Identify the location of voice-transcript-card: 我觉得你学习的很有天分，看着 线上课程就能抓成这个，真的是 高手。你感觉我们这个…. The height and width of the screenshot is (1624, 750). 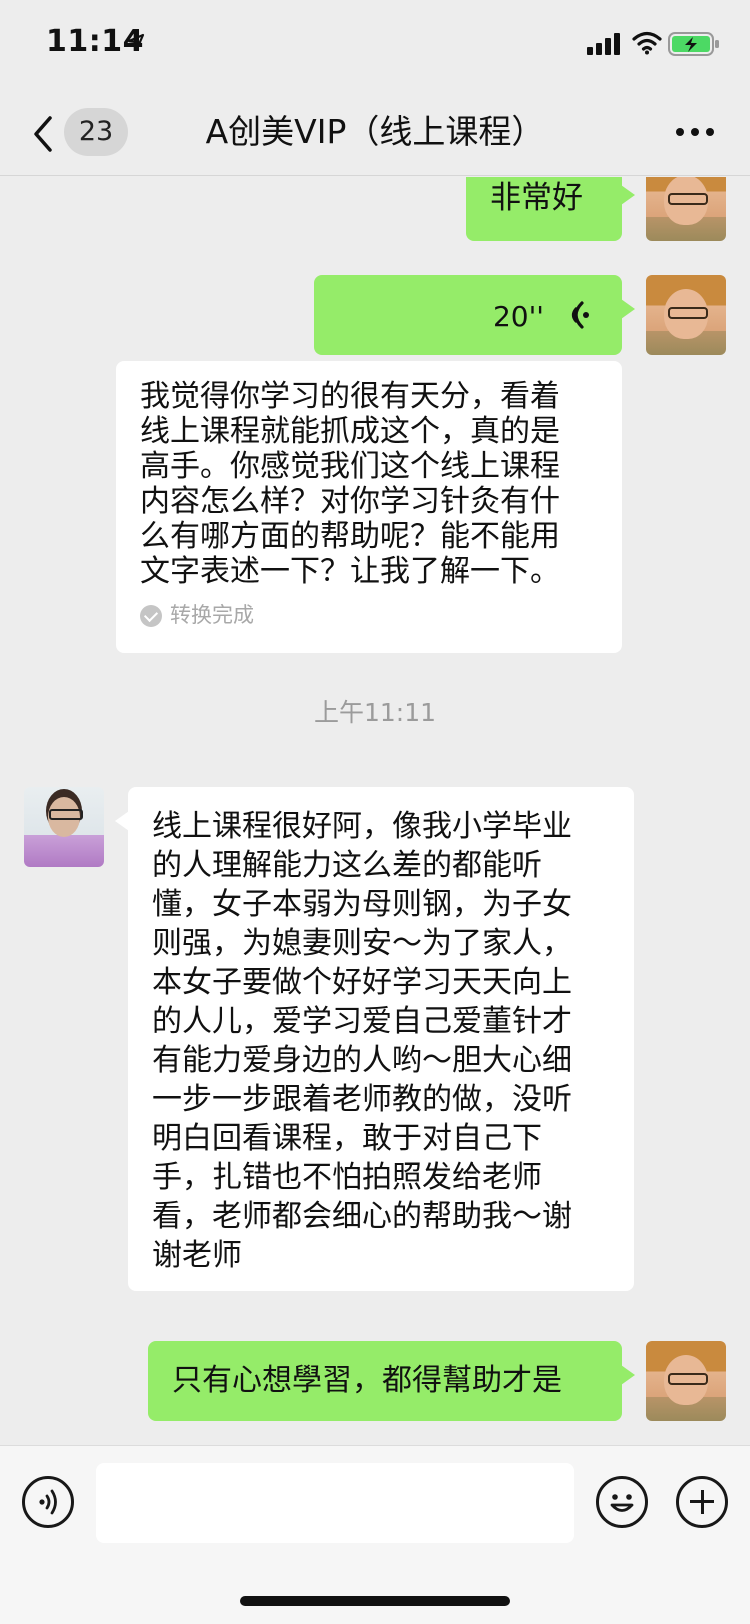
(369, 507).